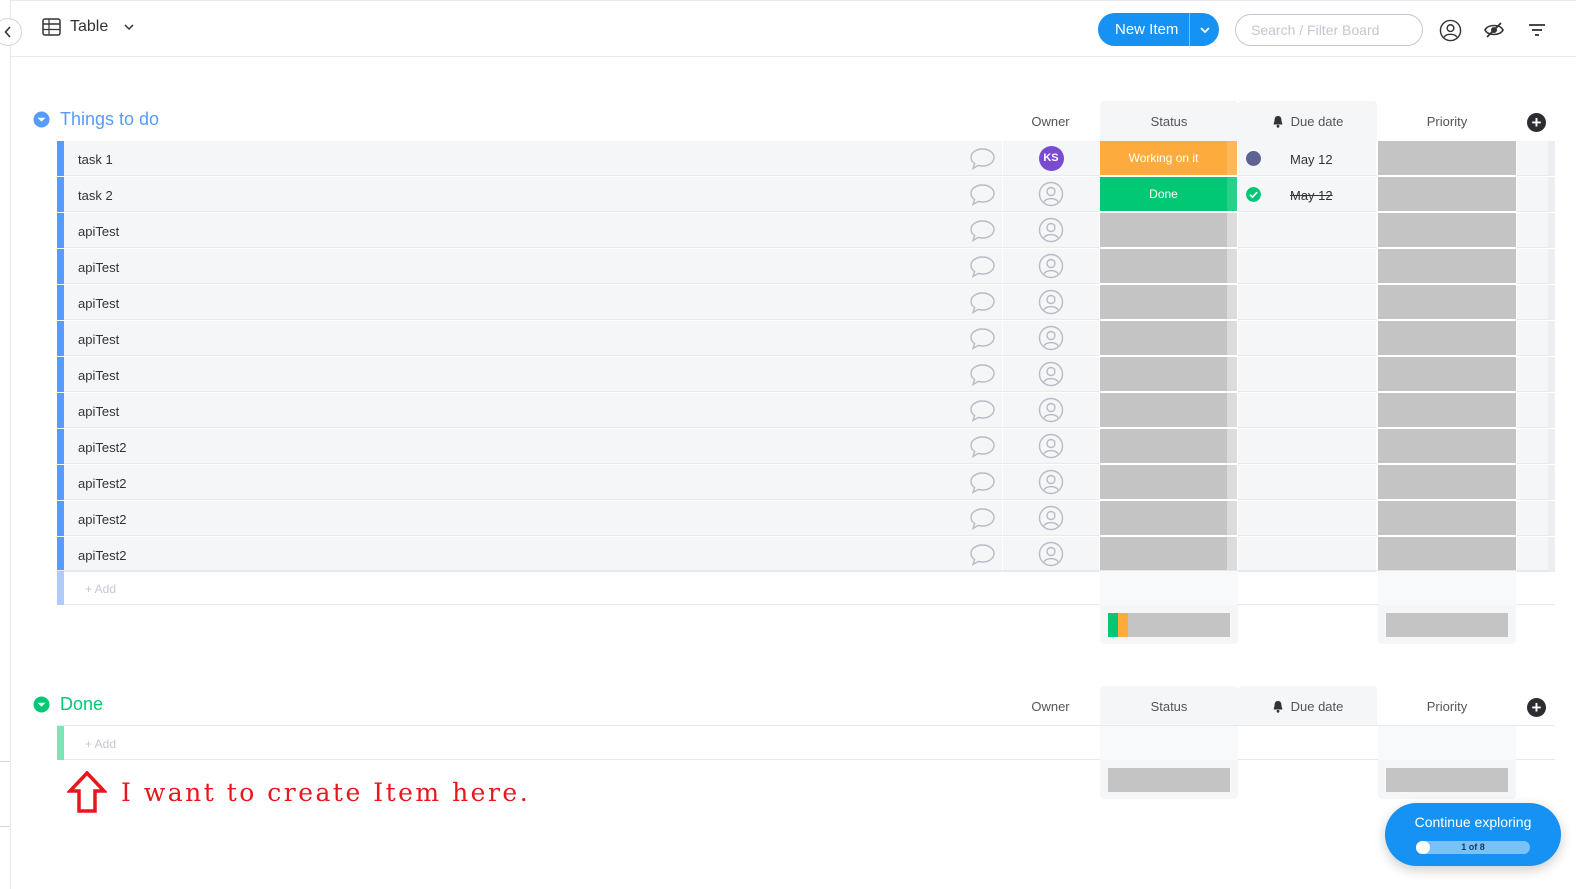  I want to click on item-name: task 1, so click(95, 159).